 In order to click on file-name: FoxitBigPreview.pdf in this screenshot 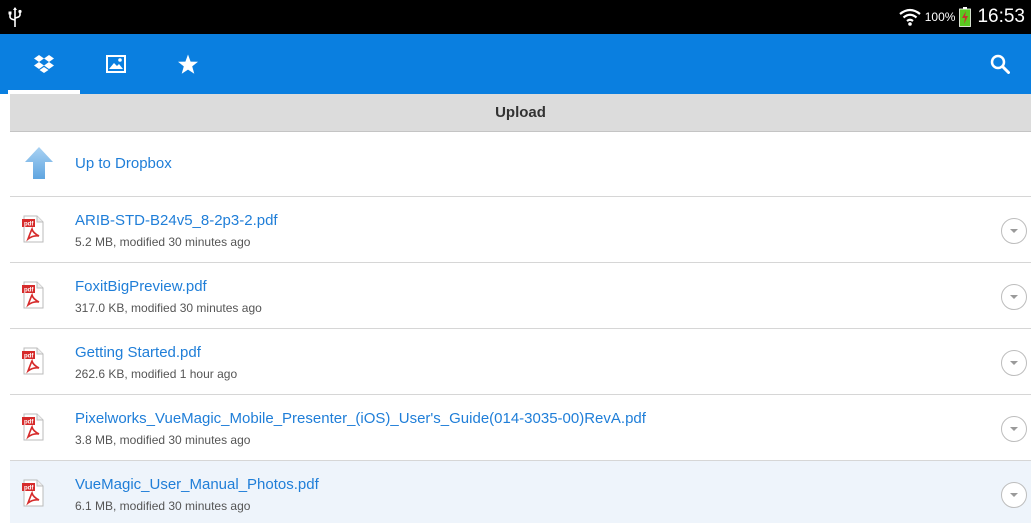, I will do `click(141, 286)`.